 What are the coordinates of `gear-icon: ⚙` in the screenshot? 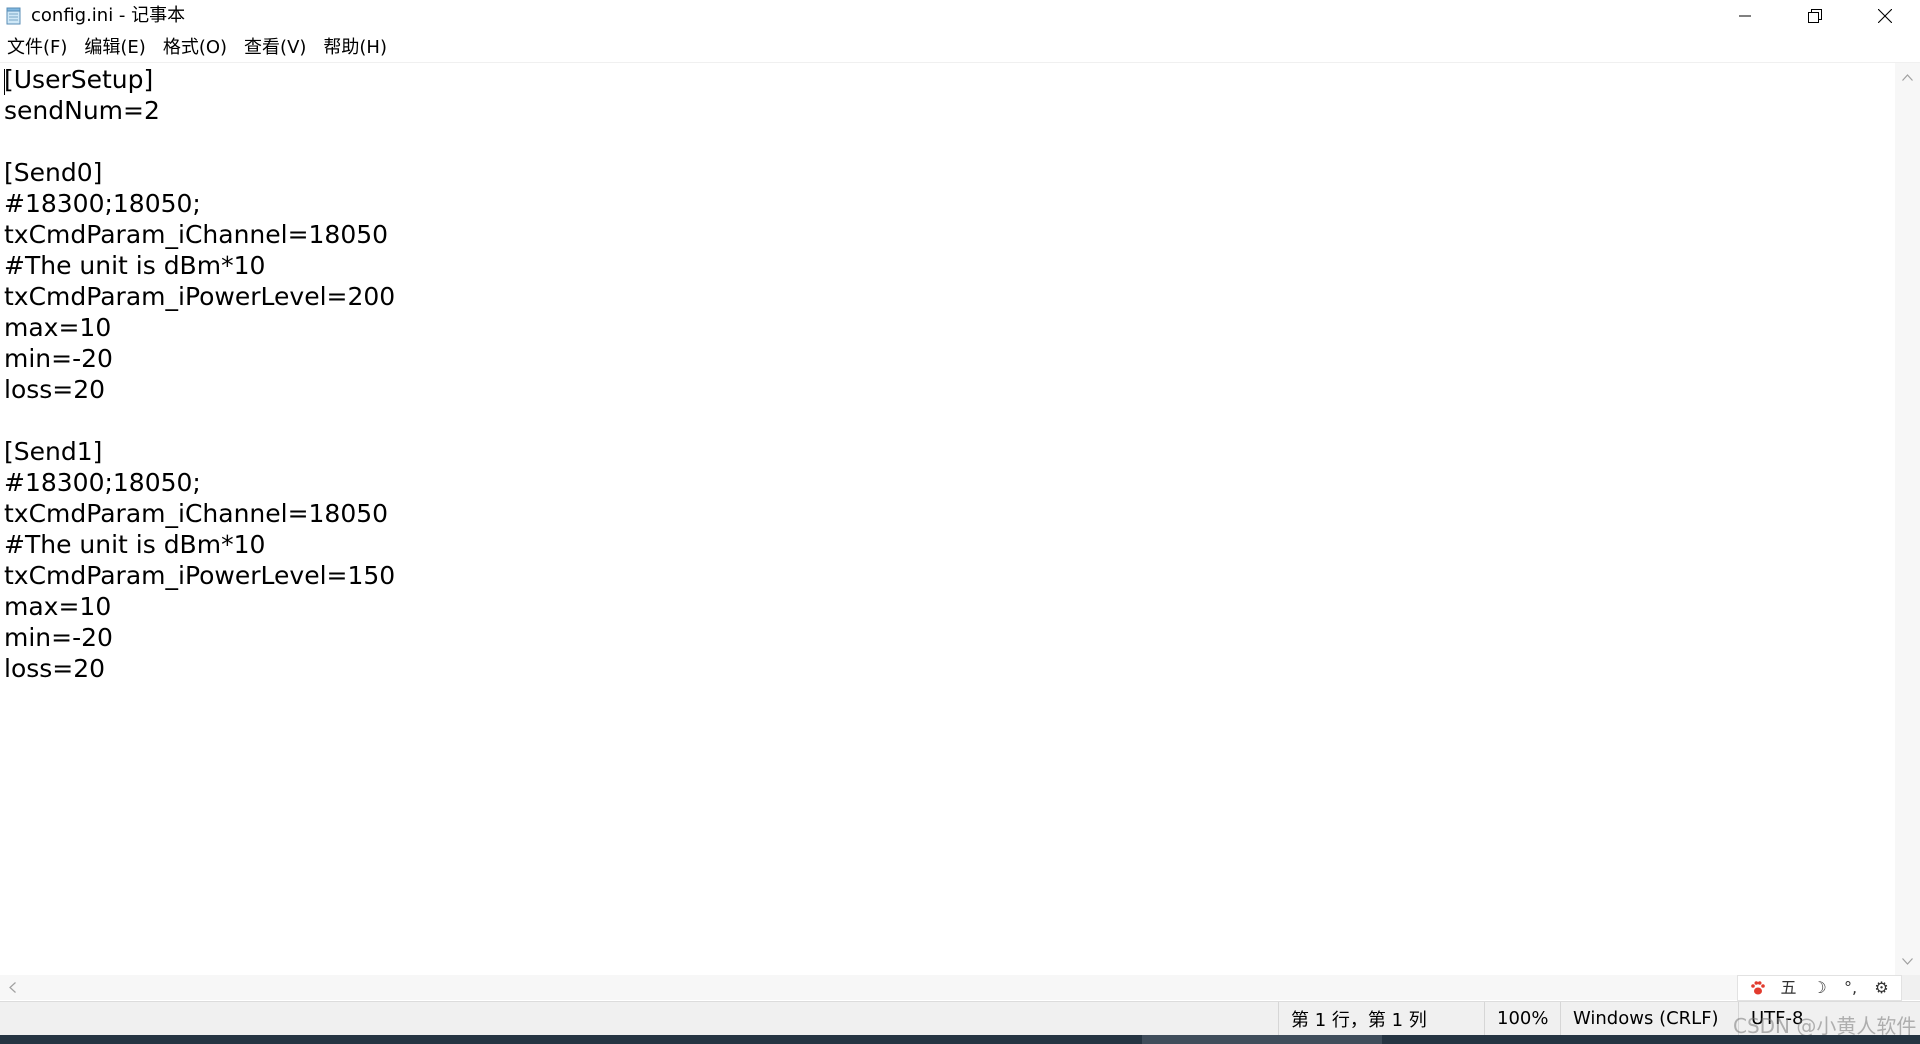 It's located at (1882, 988).